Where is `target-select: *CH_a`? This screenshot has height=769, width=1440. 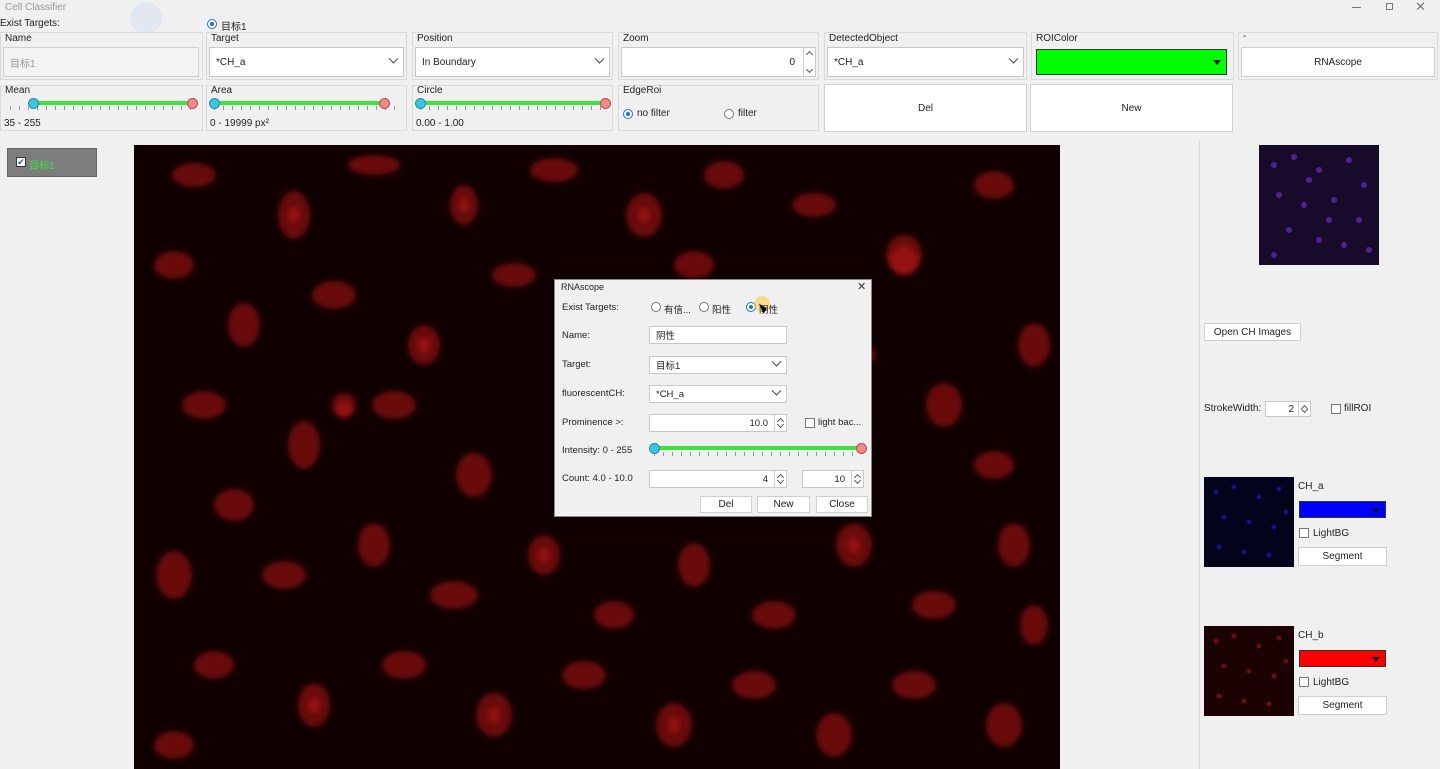
target-select: *CH_a is located at coordinates (306, 62).